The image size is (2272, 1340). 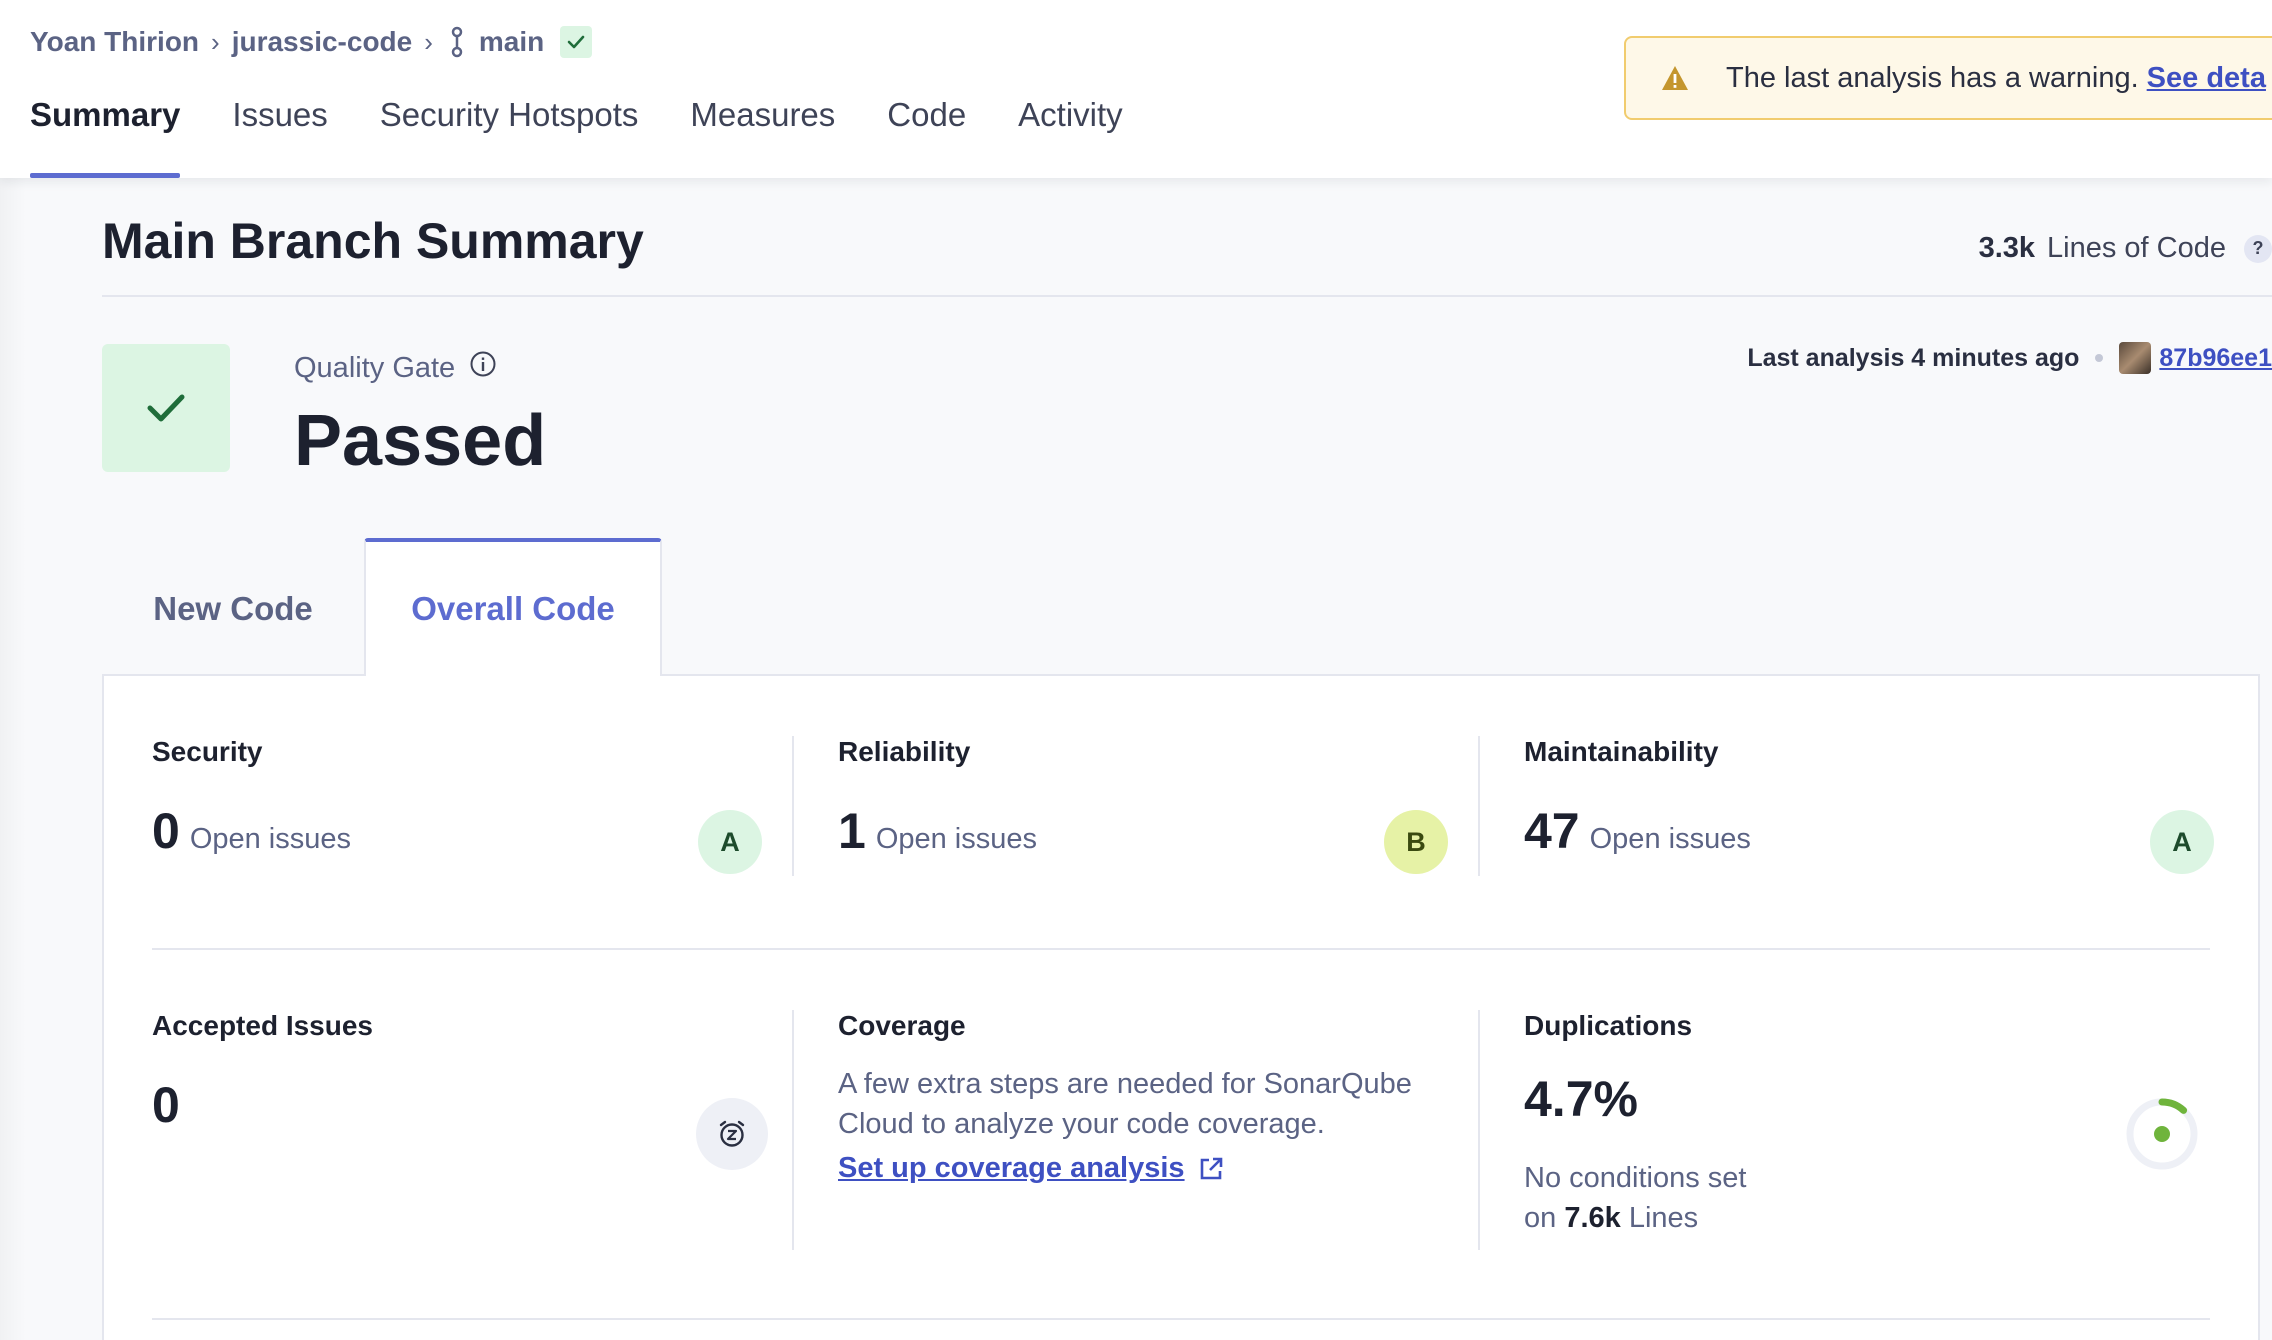 I want to click on duplications-donut-center, so click(x=2162, y=1134).